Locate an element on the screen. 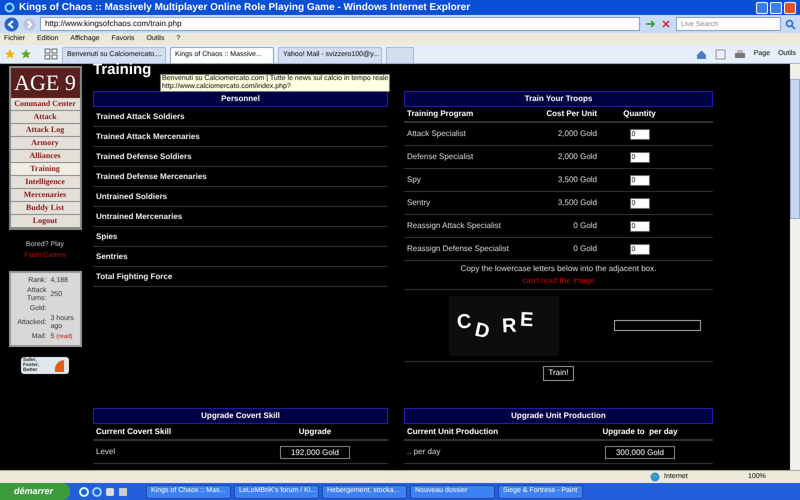 The width and height of the screenshot is (800, 500). captcha-letter: R is located at coordinates (509, 326).